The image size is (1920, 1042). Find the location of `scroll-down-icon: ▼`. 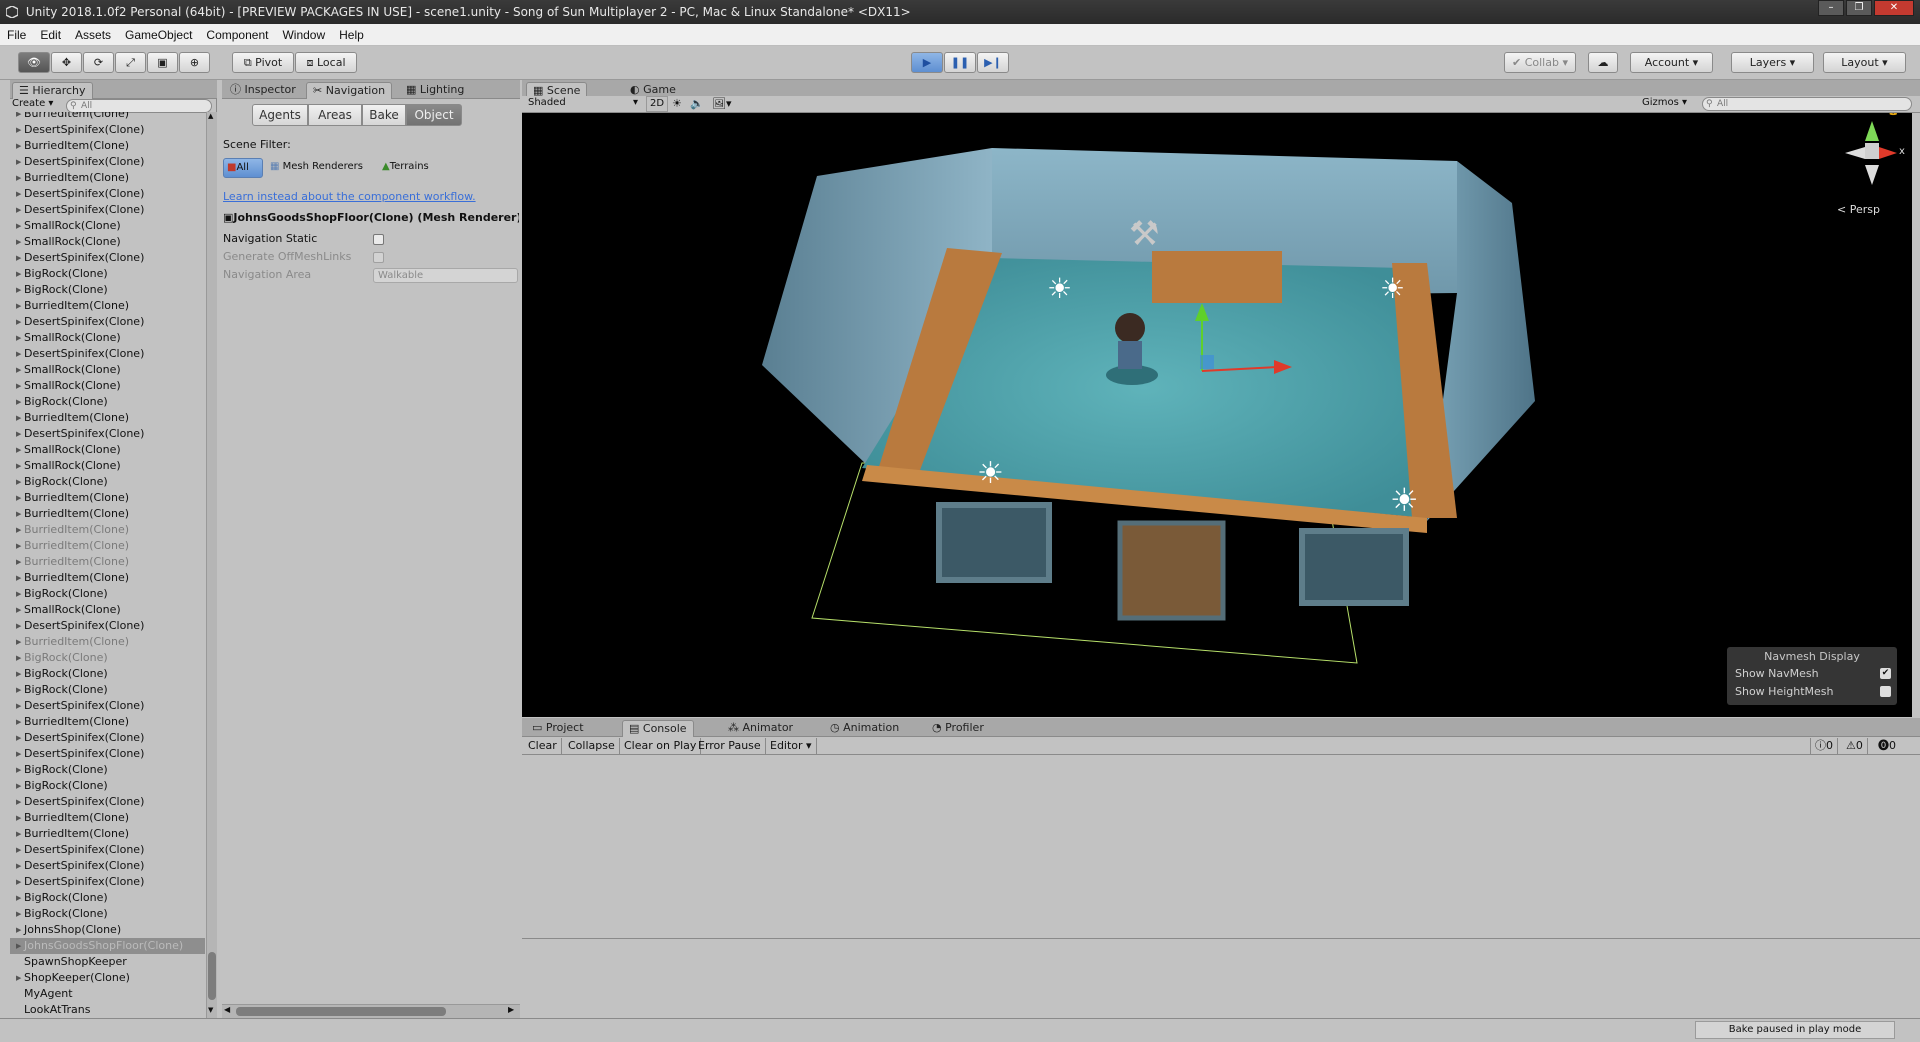

scroll-down-icon: ▼ is located at coordinates (210, 1010).